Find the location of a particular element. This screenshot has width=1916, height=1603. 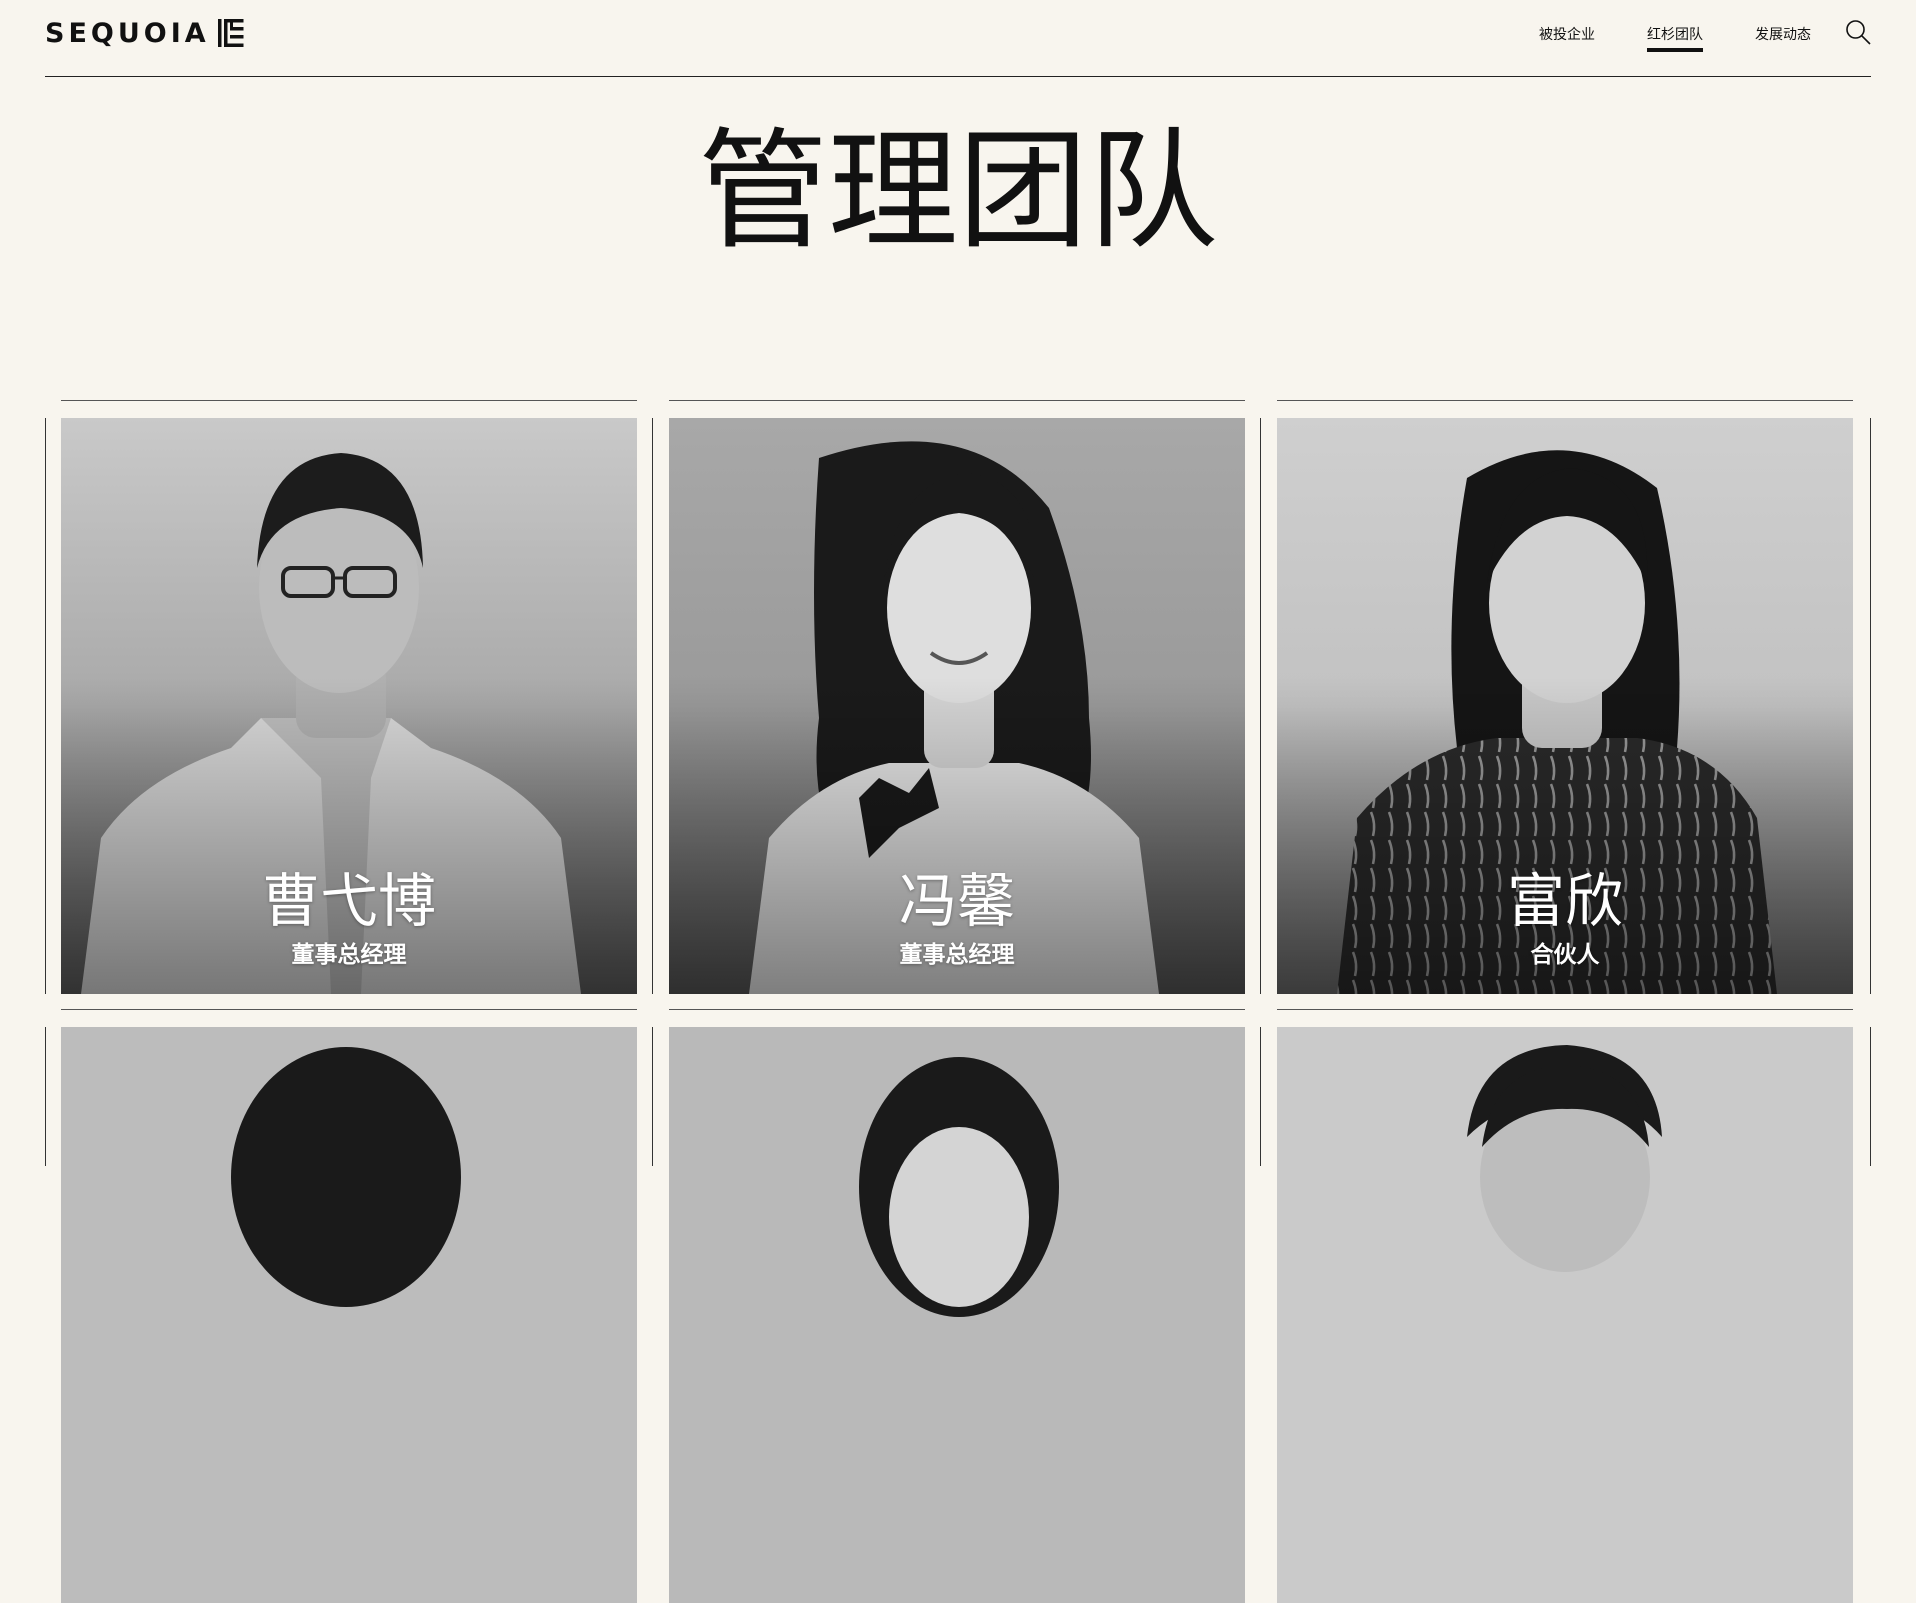

logo-text: SEQUOIA is located at coordinates (127, 33).